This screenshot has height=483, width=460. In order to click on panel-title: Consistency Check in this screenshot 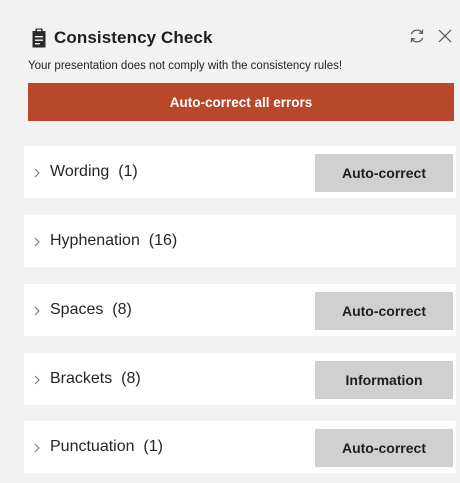, I will do `click(133, 37)`.